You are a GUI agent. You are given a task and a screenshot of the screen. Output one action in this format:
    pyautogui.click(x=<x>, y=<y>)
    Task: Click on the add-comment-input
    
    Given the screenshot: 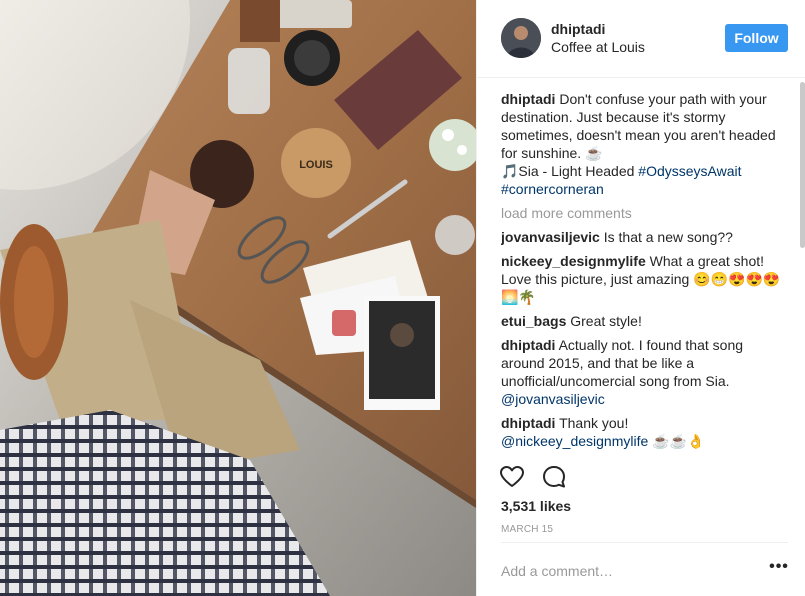 What is the action you would take?
    pyautogui.click(x=621, y=571)
    